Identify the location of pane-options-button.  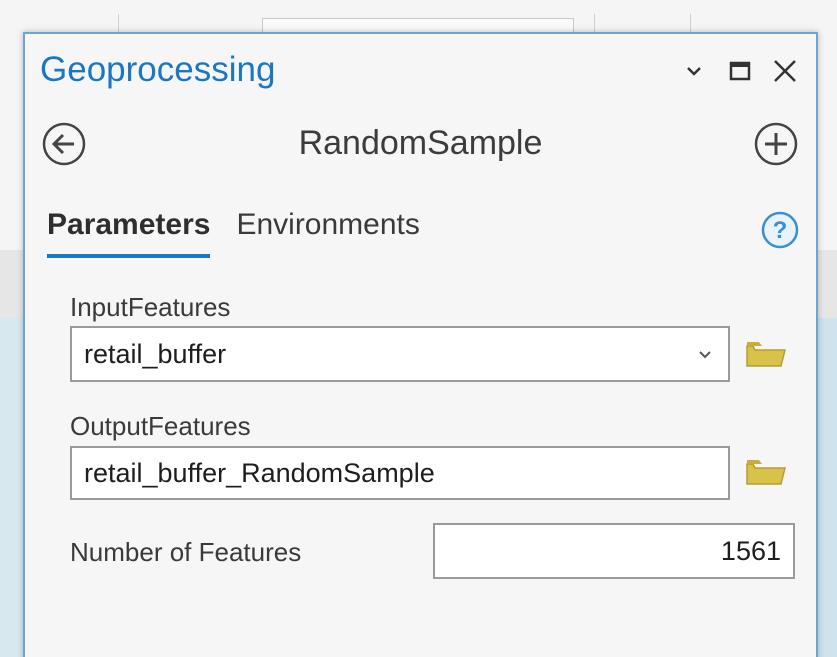
(694, 71).